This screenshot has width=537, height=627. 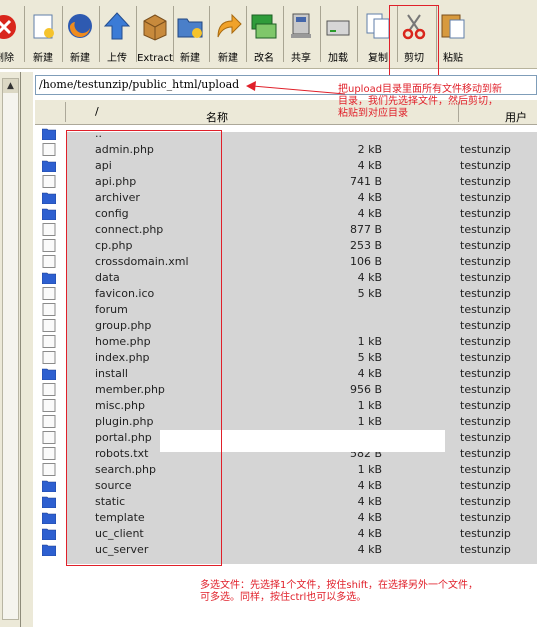 I want to click on share-computer-icon, so click(x=301, y=25).